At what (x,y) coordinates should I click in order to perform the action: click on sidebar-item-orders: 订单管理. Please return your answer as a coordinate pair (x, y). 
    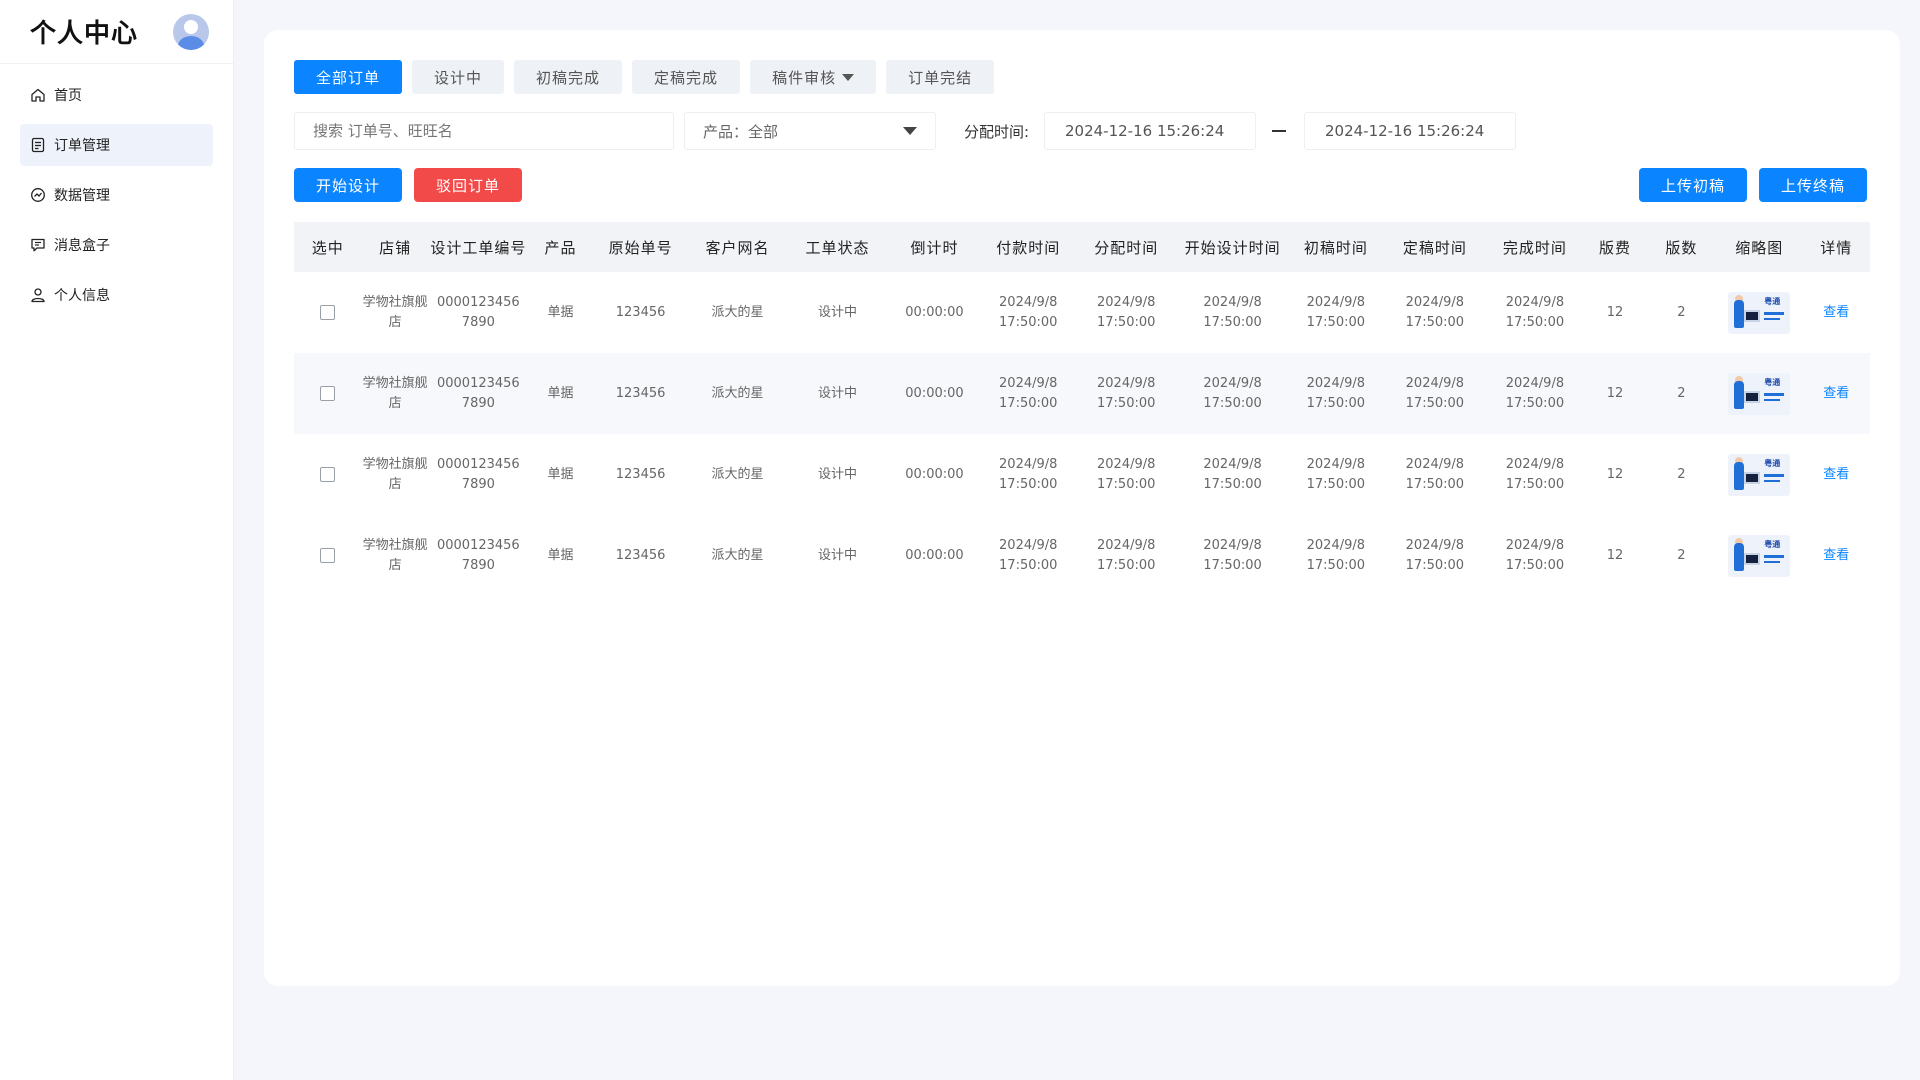
    Looking at the image, I should click on (116, 145).